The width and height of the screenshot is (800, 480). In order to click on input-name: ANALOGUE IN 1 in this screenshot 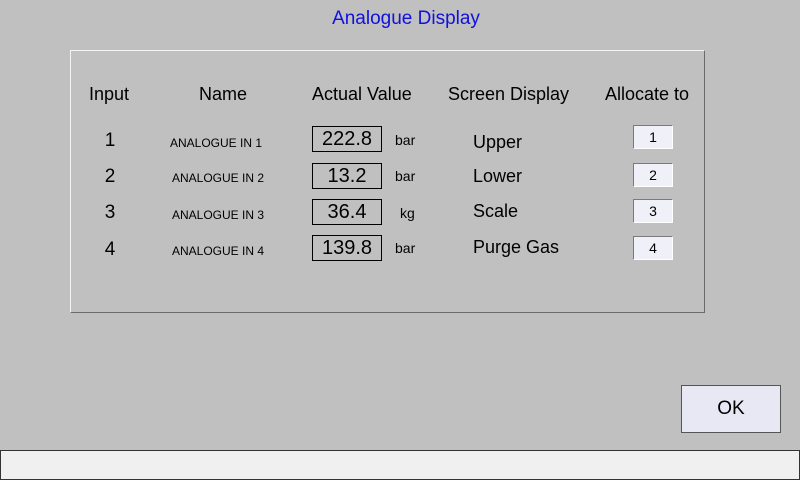, I will do `click(216, 143)`.